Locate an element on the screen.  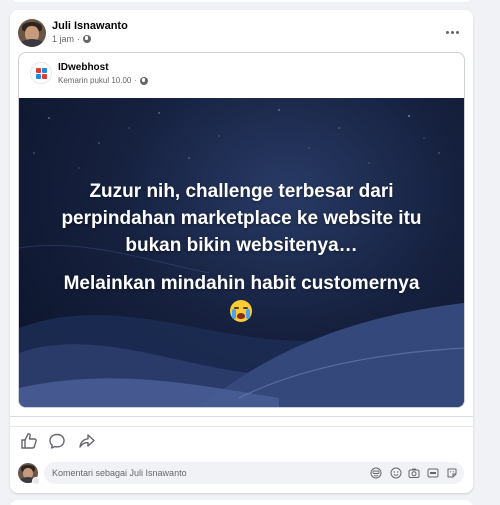
actions-divider is located at coordinates (241, 426).